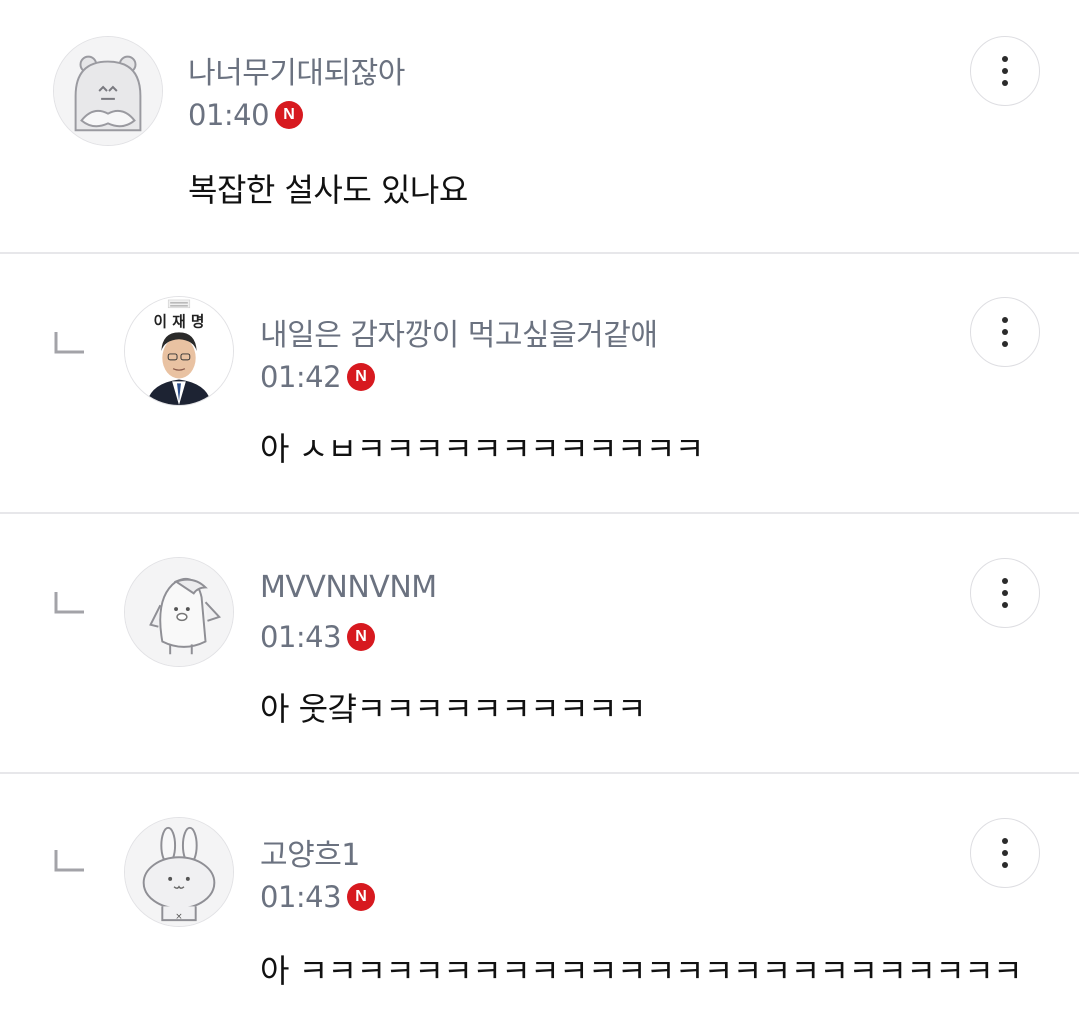 This screenshot has width=1079, height=1021. I want to click on comment-nickname: 나너무기대되잖아, so click(296, 70).